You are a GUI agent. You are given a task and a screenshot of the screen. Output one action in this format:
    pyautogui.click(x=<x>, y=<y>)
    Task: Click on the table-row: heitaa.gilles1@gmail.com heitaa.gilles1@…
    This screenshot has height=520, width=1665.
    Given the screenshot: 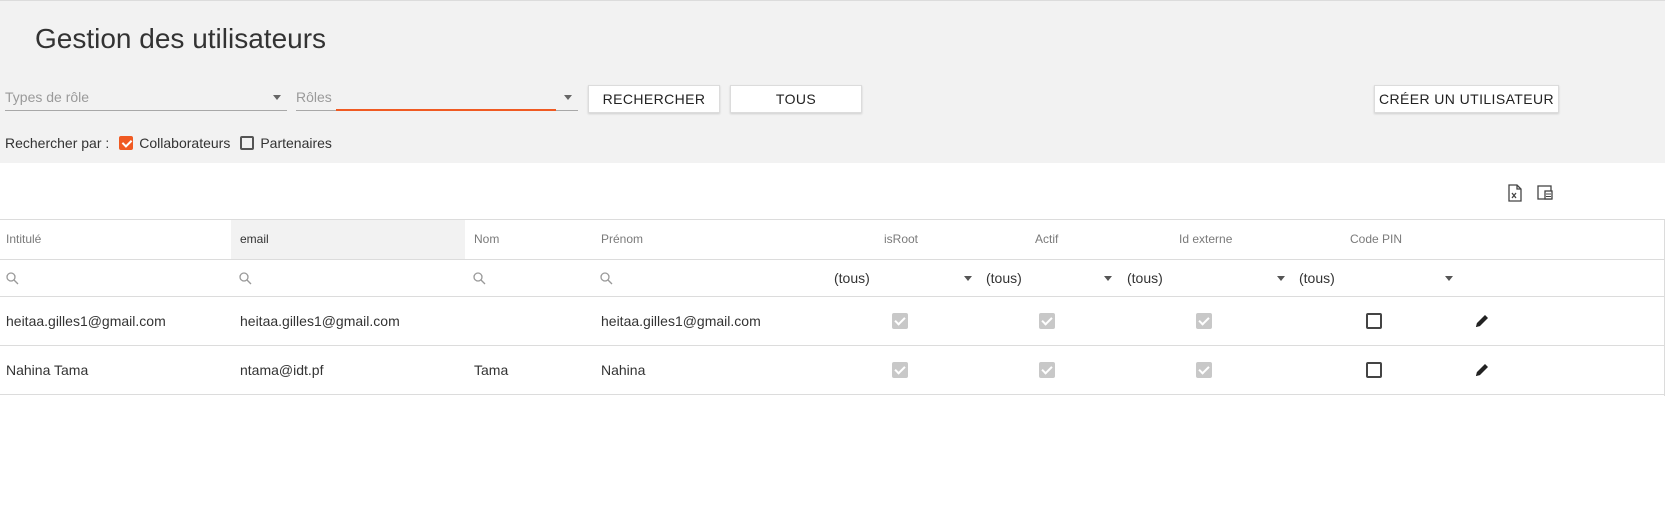 What is the action you would take?
    pyautogui.click(x=832, y=321)
    